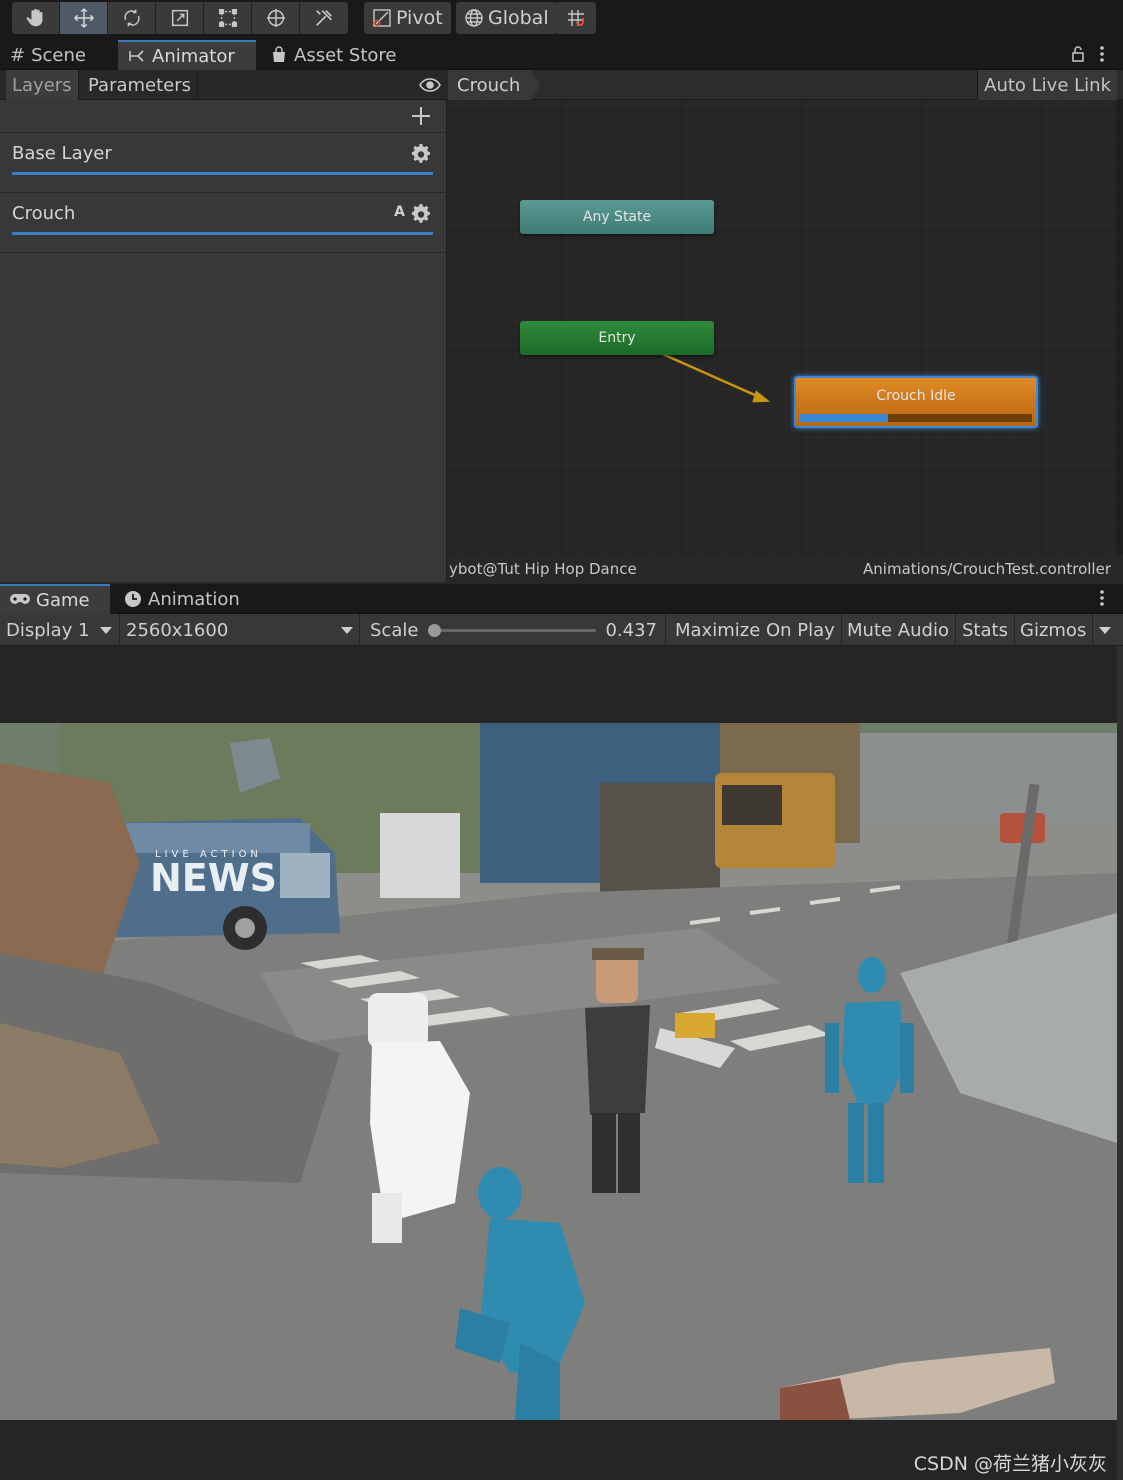 This screenshot has width=1123, height=1480. I want to click on tab-animator-label: Animator, so click(193, 56).